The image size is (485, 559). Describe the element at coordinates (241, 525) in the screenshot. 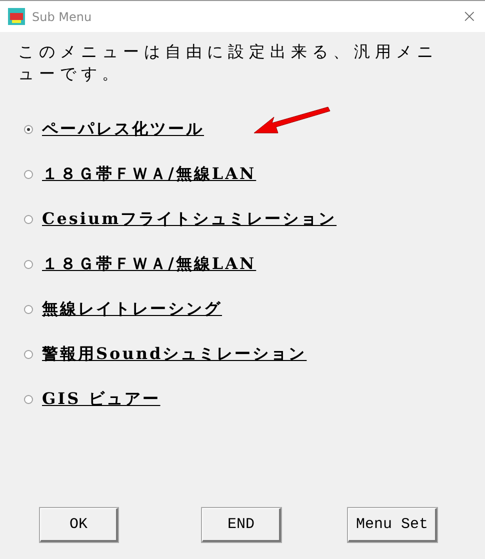

I see `end-button: END` at that location.